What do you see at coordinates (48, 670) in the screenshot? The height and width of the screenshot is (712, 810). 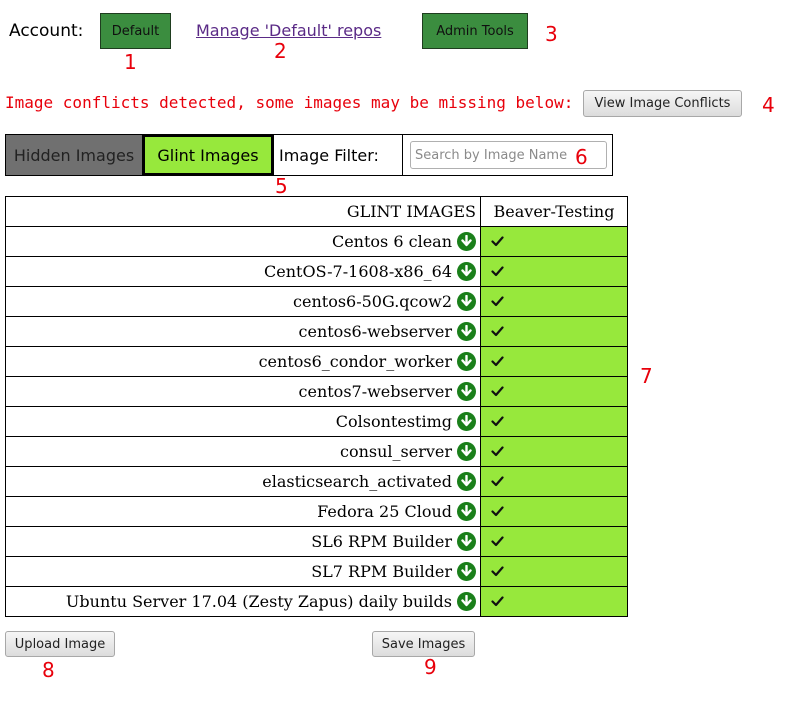 I see `annotation-marker-8: 8` at bounding box center [48, 670].